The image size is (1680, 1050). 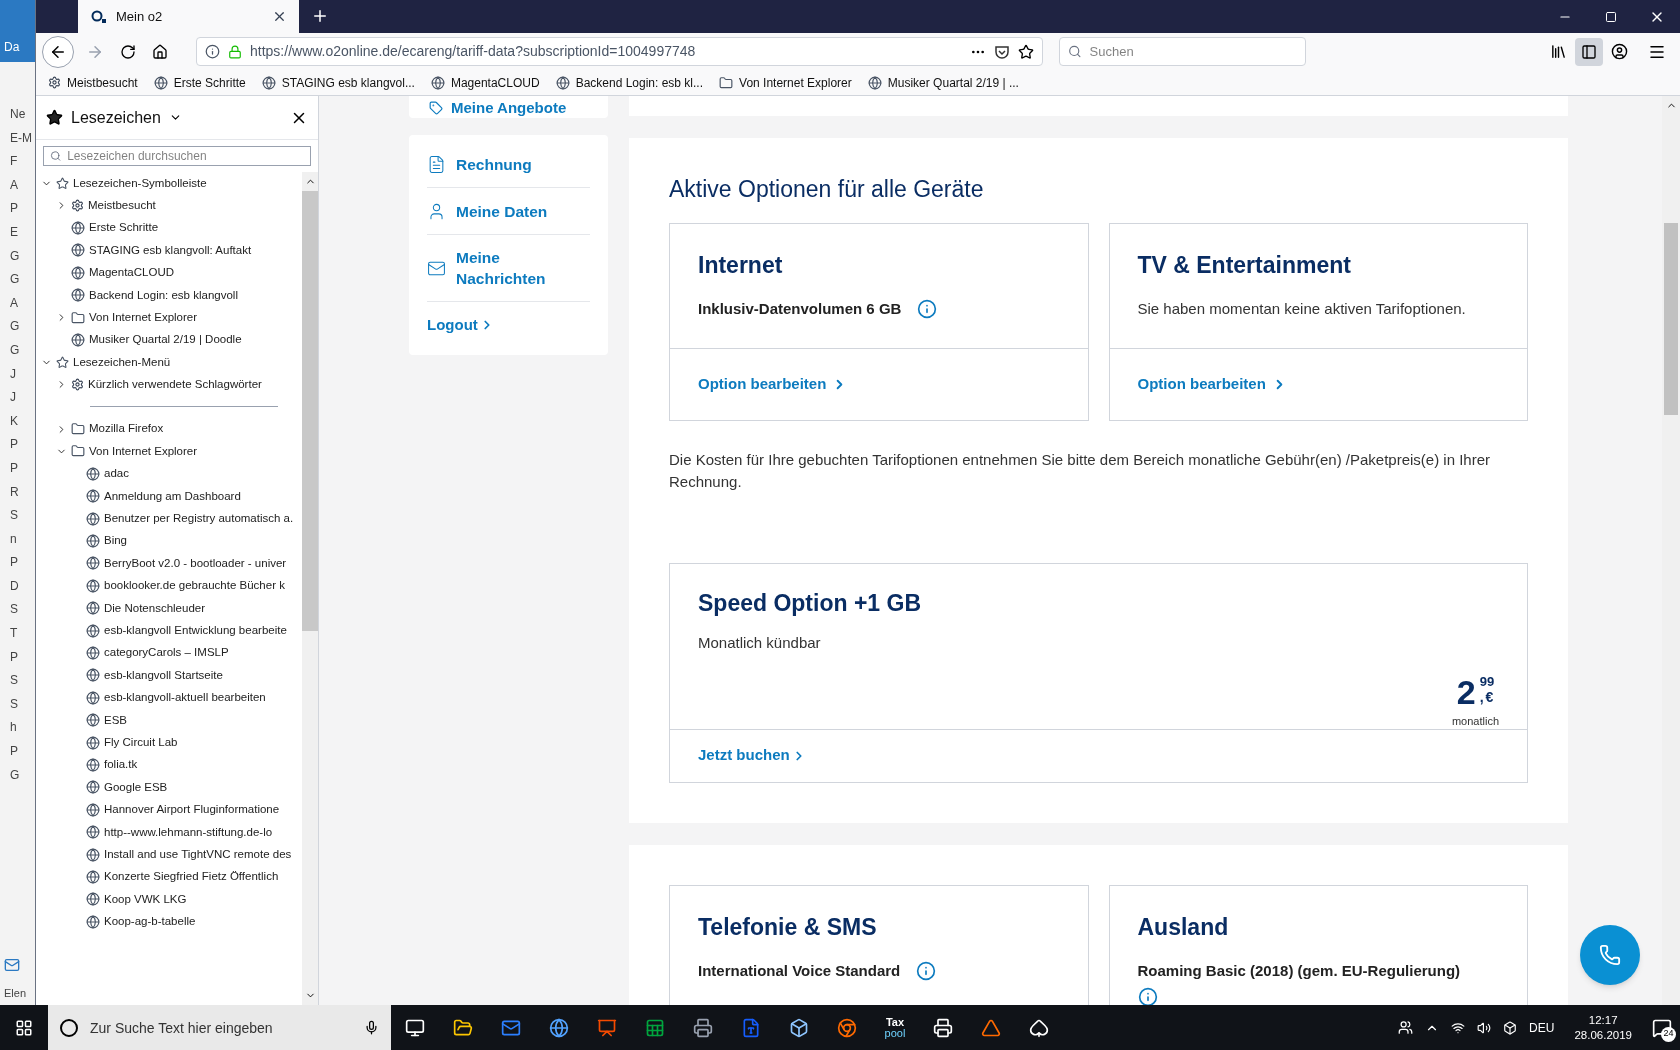 I want to click on bookmark-toolbar-item: Von Internet Explorer, so click(x=785, y=82).